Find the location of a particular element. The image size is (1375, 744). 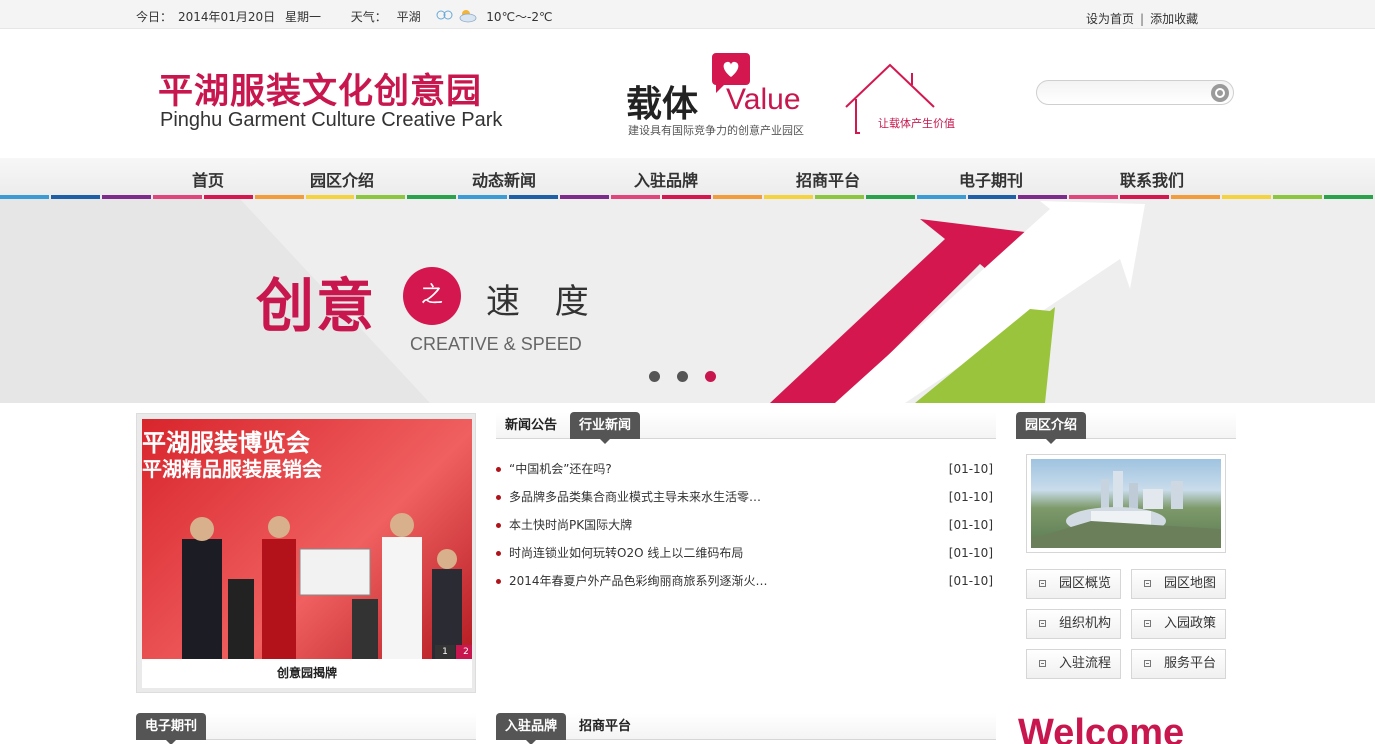

photo-banner-line2: 平湖精品服装展销会 is located at coordinates (232, 469).